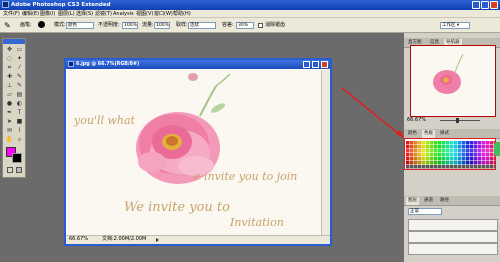 This screenshot has height=262, width=500. I want to click on shape-tool-icon: ■, so click(19, 122).